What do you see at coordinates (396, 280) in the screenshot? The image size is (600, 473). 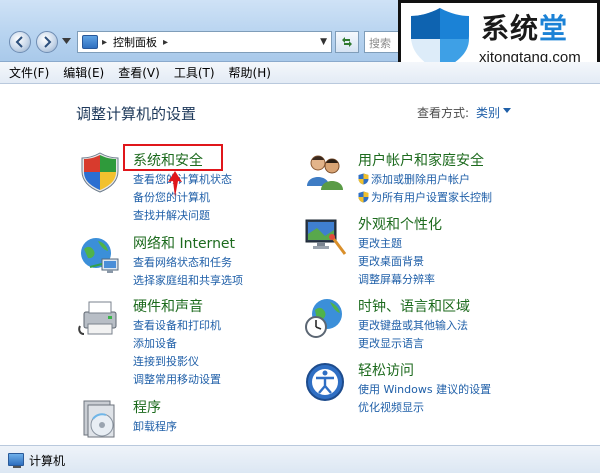 I see `link-screen-resolution: 调整屏幕分辨率` at bounding box center [396, 280].